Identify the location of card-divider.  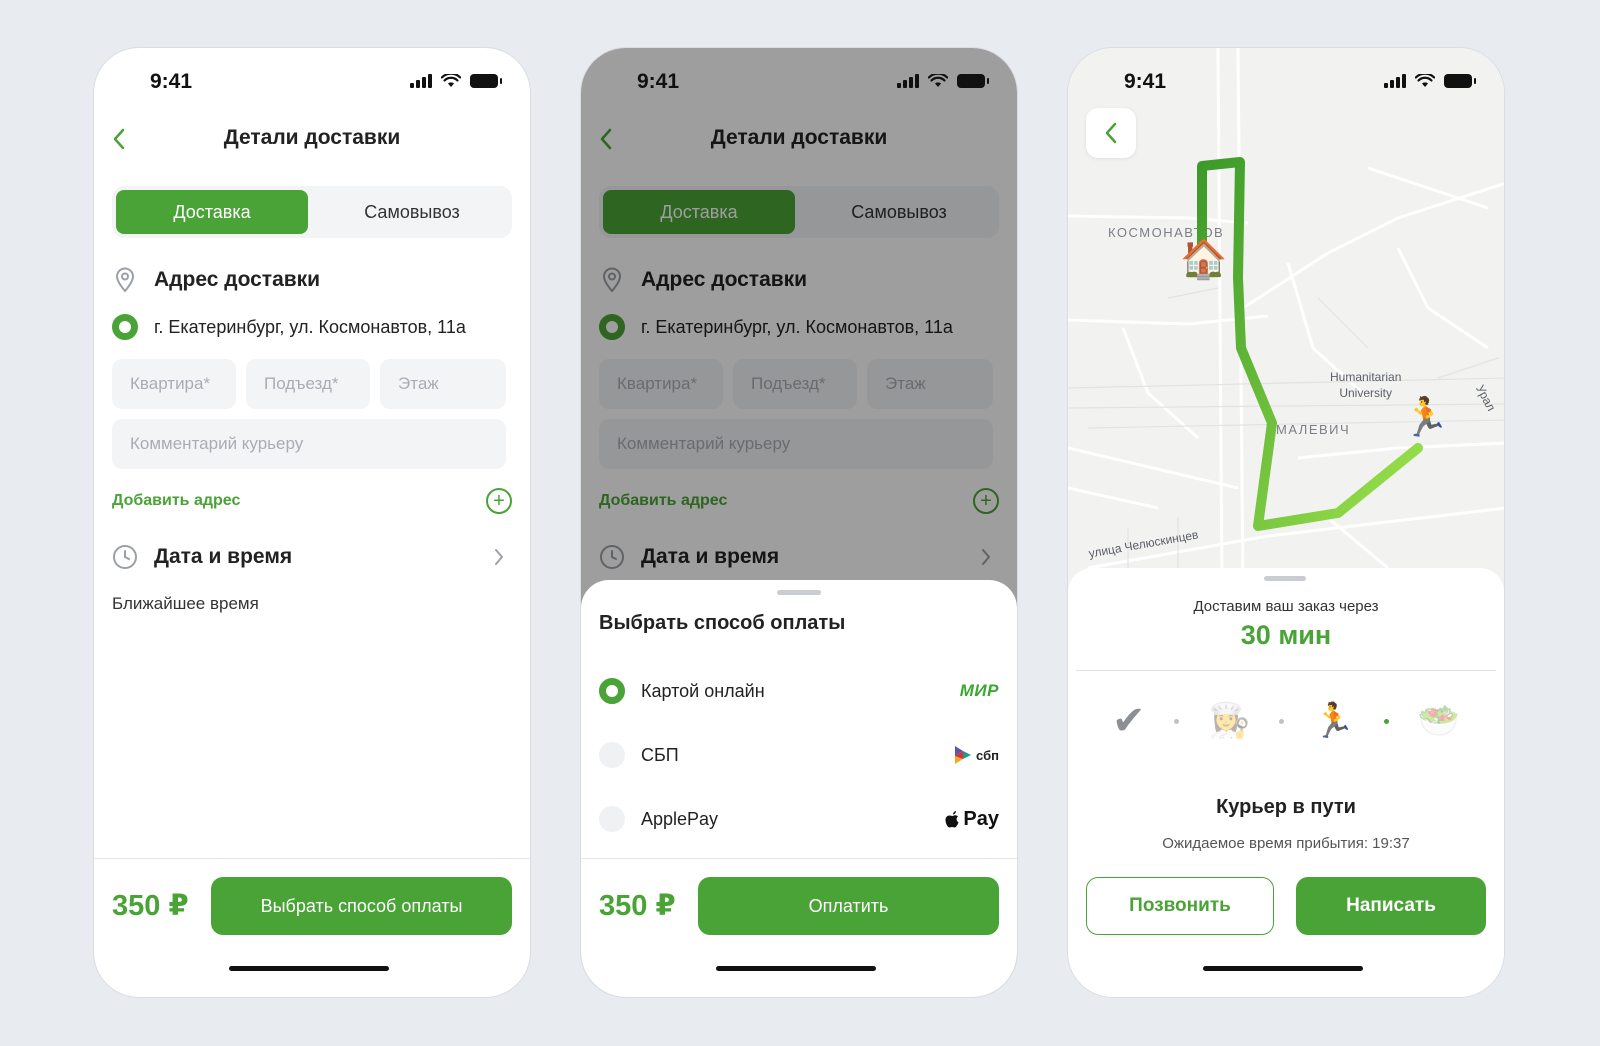
(1286, 670).